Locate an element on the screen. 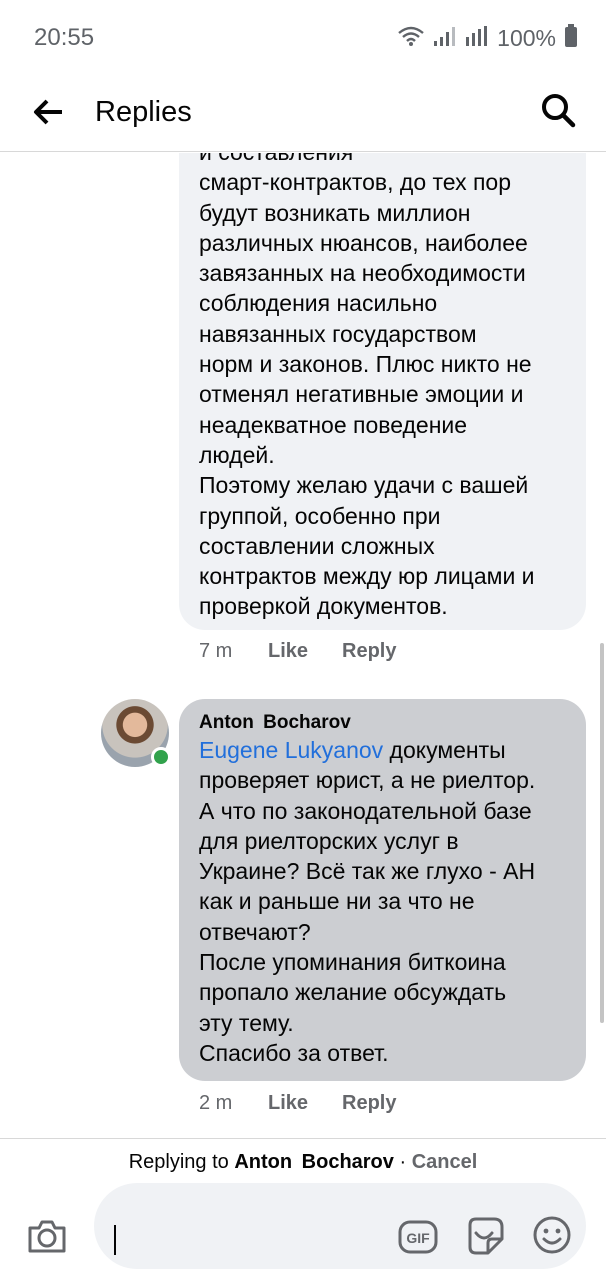 Image resolution: width=606 pixels, height=1280 pixels. gif-icon: GIF is located at coordinates (418, 1239).